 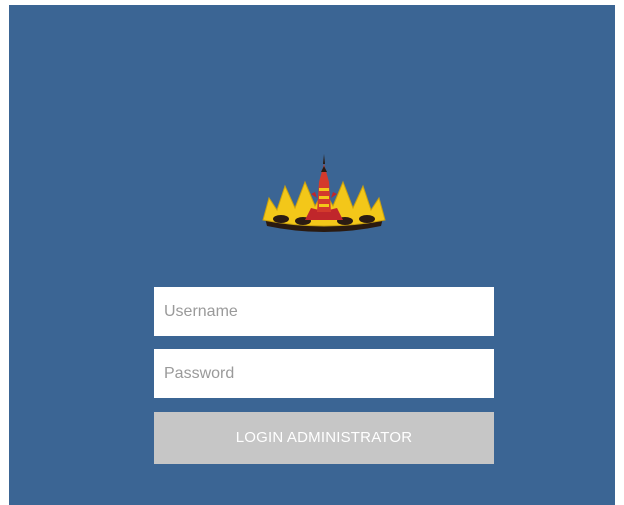 What do you see at coordinates (324, 193) in the screenshot?
I see `crown-emblem-icon` at bounding box center [324, 193].